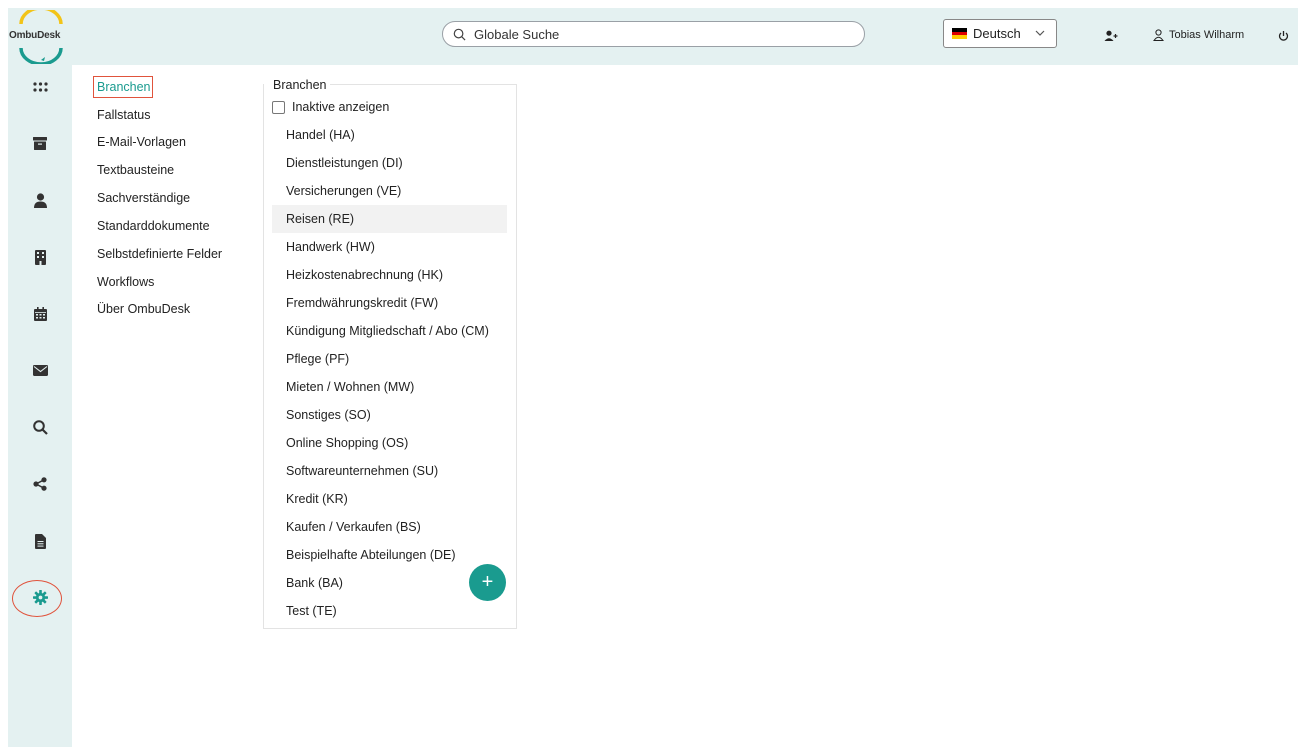 Image resolution: width=1298 pixels, height=747 pixels. What do you see at coordinates (135, 170) in the screenshot?
I see `submenu-item-textbausteine: Textbausteine` at bounding box center [135, 170].